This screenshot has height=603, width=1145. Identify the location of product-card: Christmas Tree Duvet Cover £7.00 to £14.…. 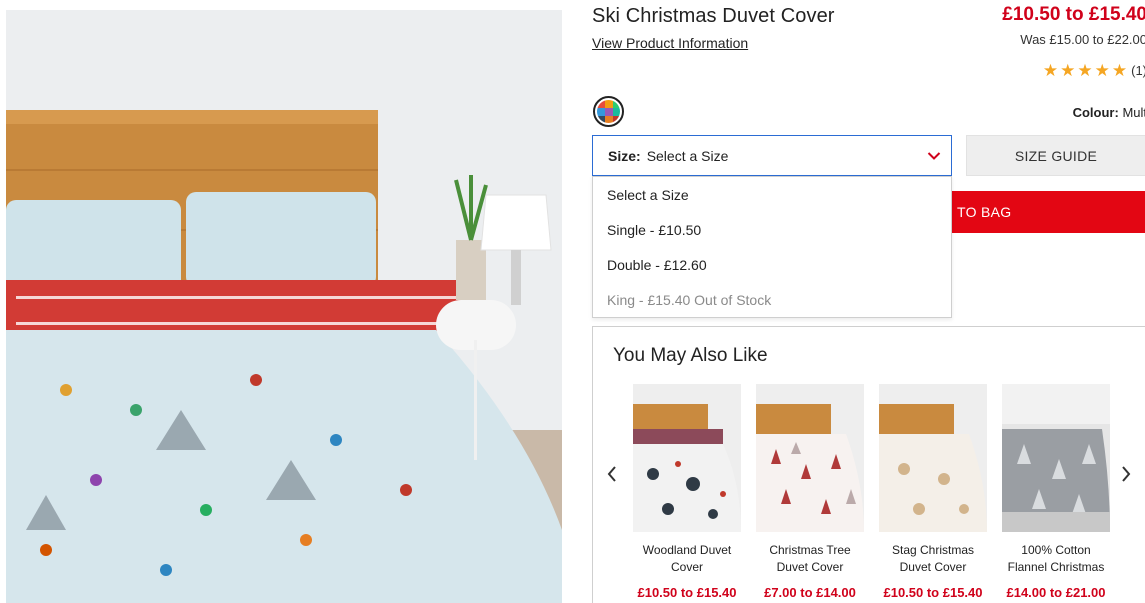
(810, 492).